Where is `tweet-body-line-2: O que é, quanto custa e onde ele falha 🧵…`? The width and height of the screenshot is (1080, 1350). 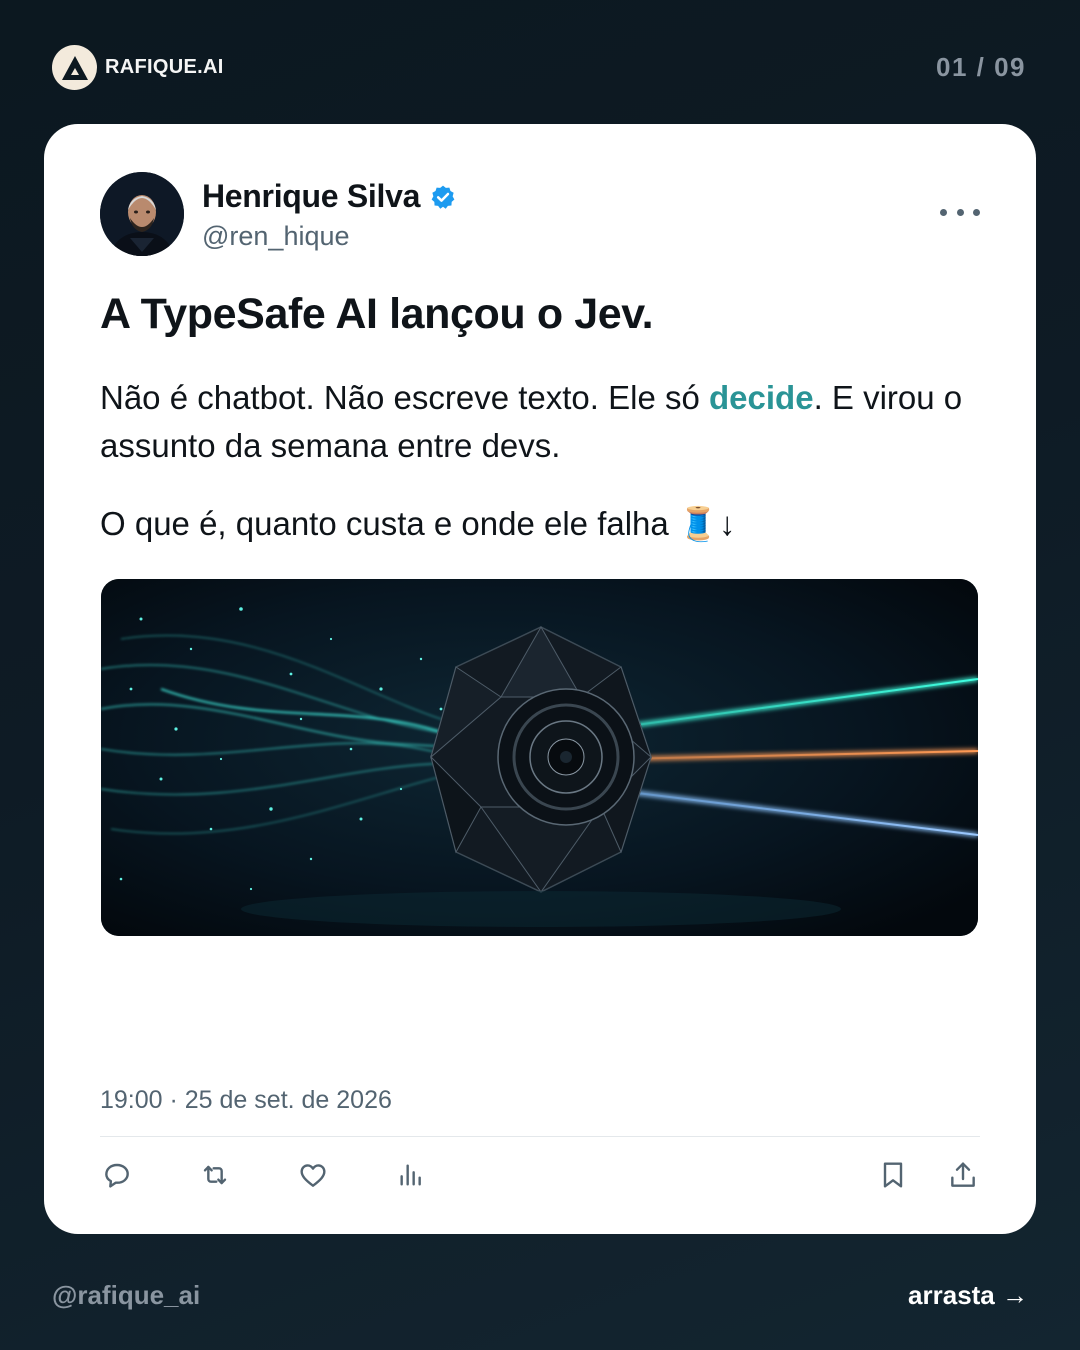
tweet-body-line-2: O que é, quanto custa e onde ele falha 🧵… is located at coordinates (418, 523).